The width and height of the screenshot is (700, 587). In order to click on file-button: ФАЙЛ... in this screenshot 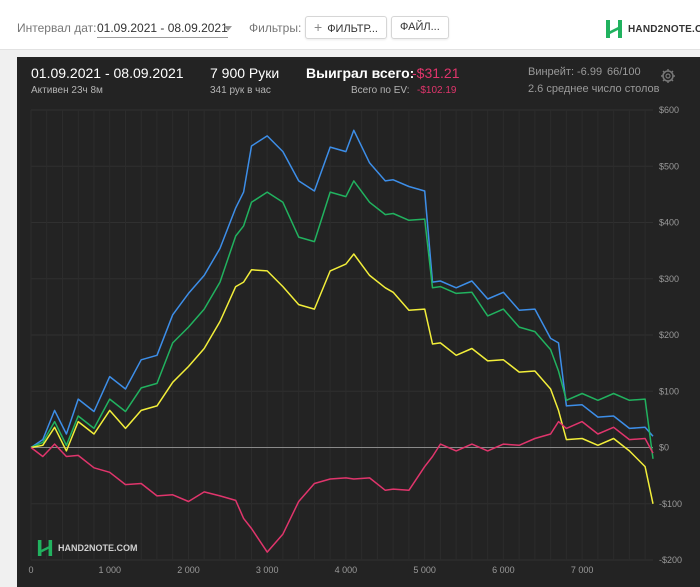, I will do `click(420, 27)`.